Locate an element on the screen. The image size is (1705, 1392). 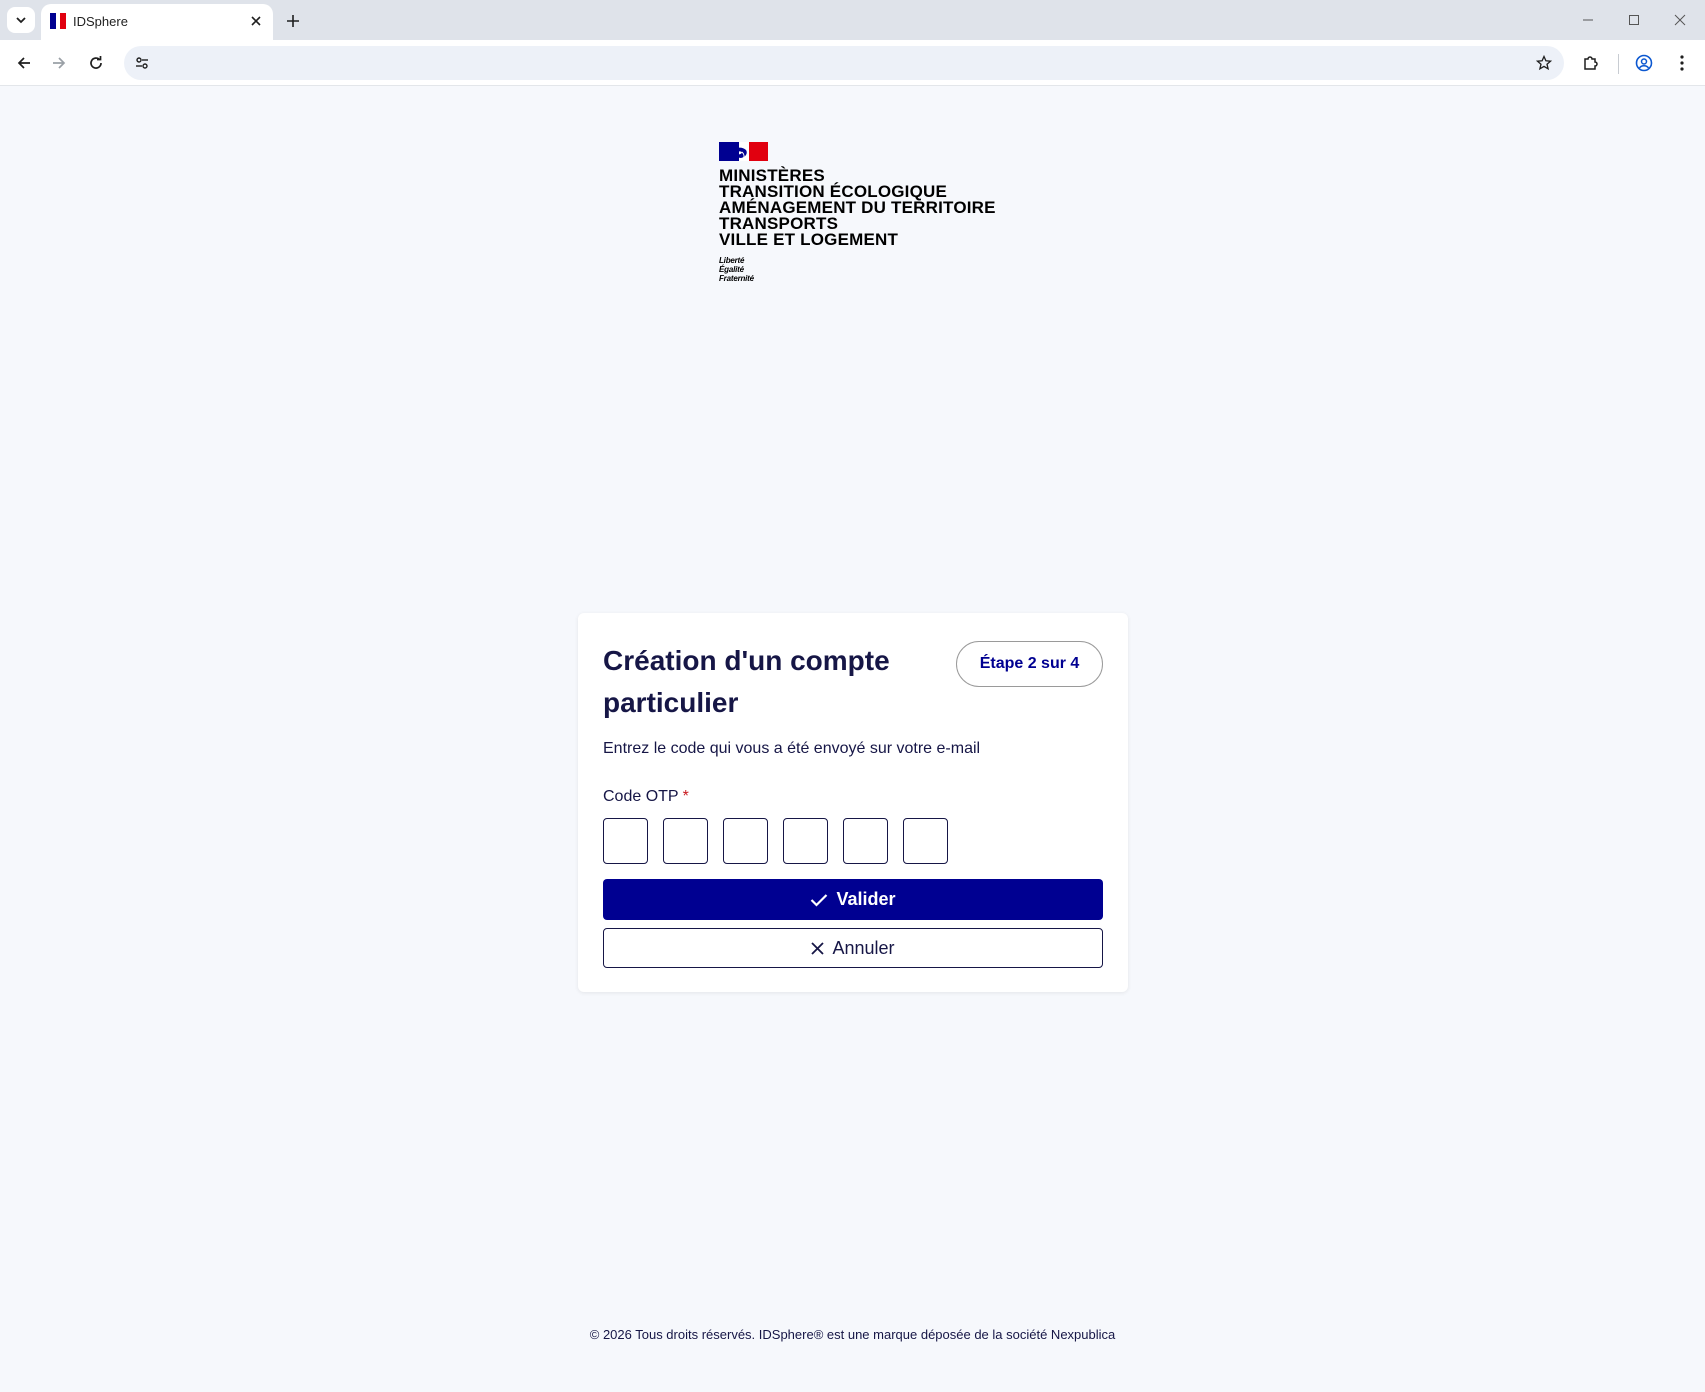
maximize-button is located at coordinates (1634, 20).